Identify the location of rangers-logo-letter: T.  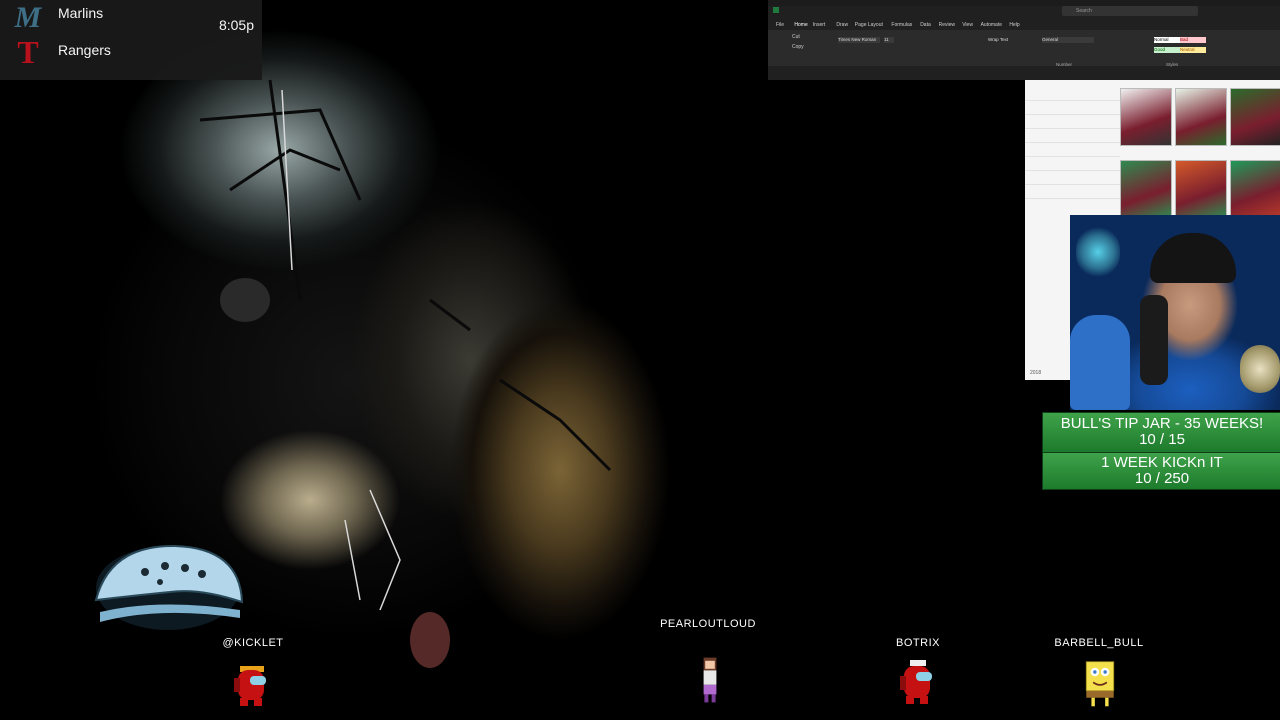
(28, 51).